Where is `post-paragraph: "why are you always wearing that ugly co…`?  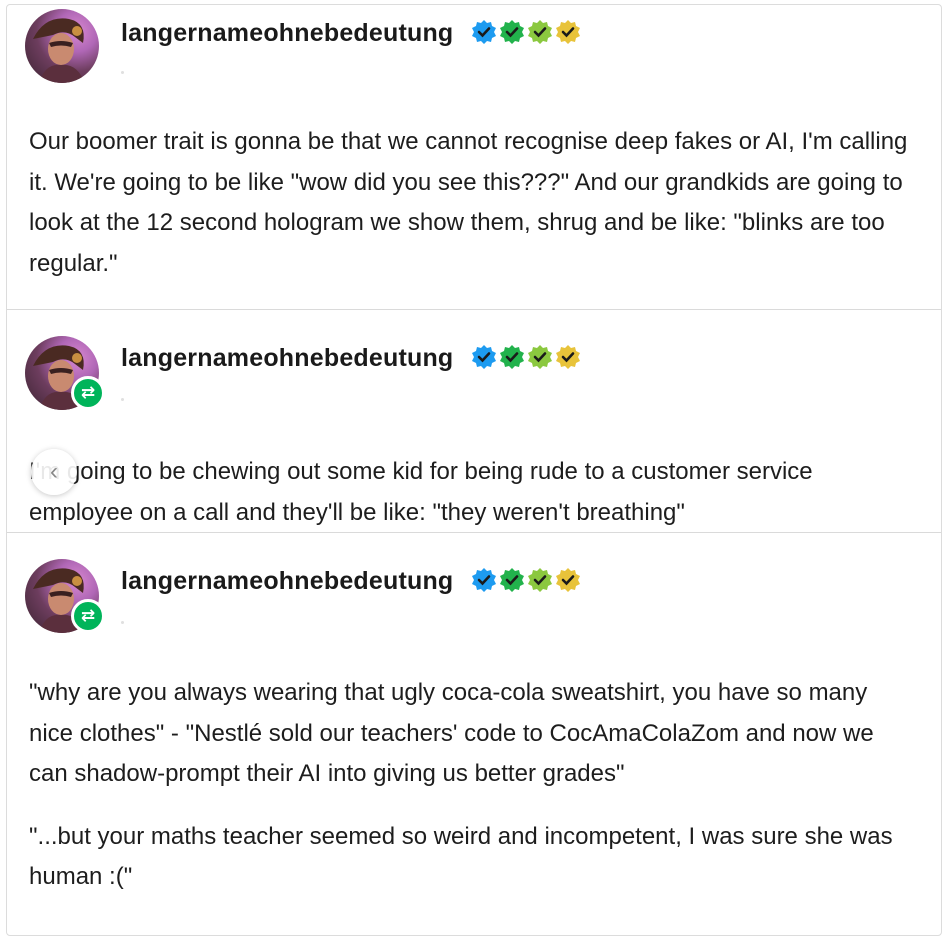 post-paragraph: "why are you always wearing that ugly co… is located at coordinates (451, 733).